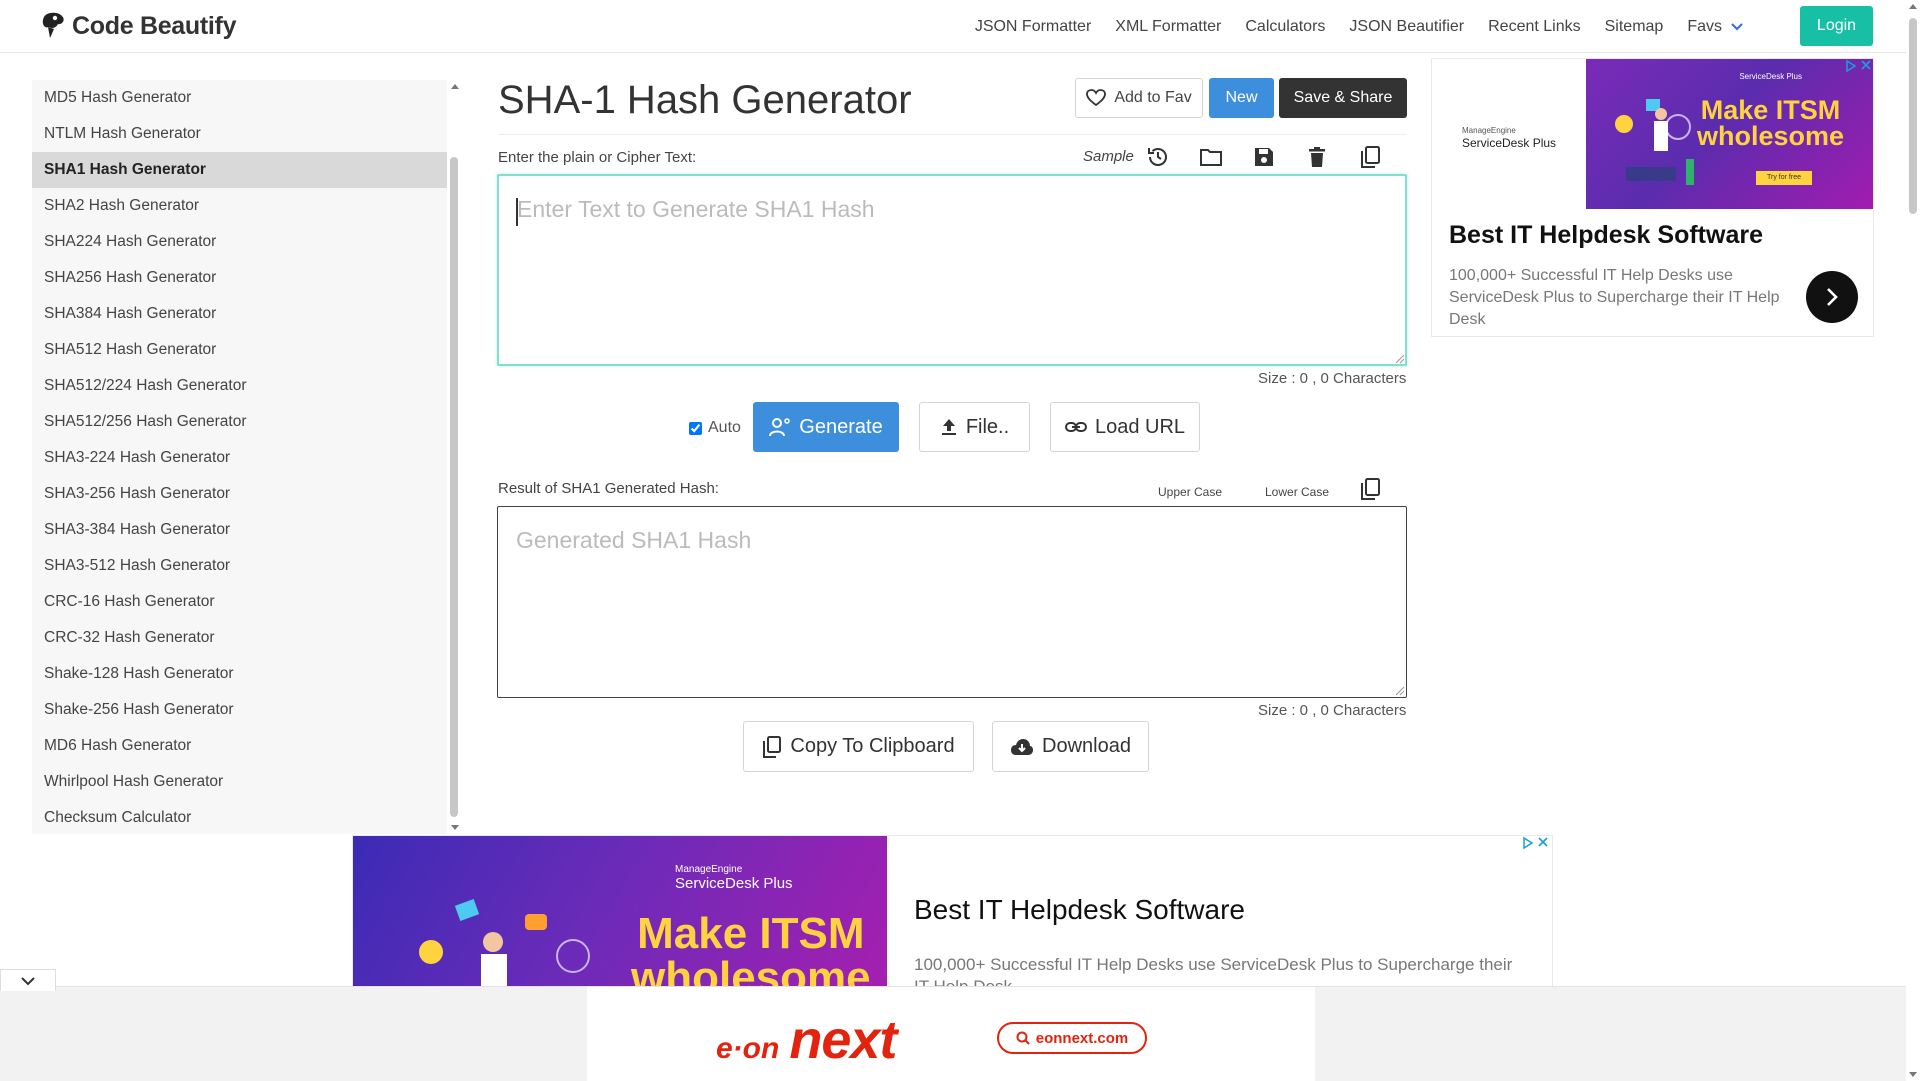 This screenshot has width=1920, height=1081. Describe the element at coordinates (1332, 710) in the screenshot. I see `output-size-text: Size : 0 , 0 Characters` at that location.